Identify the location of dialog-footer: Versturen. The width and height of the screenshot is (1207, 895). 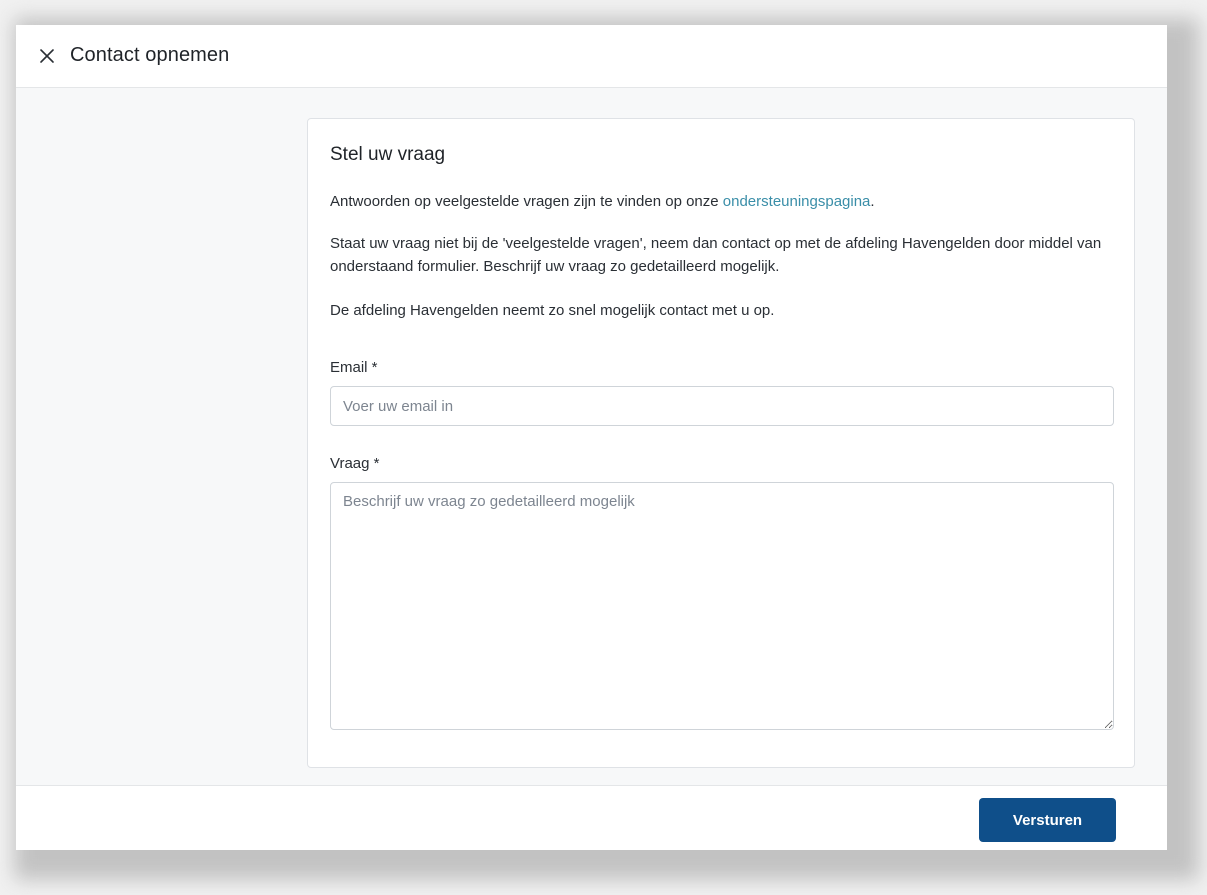
(591, 817).